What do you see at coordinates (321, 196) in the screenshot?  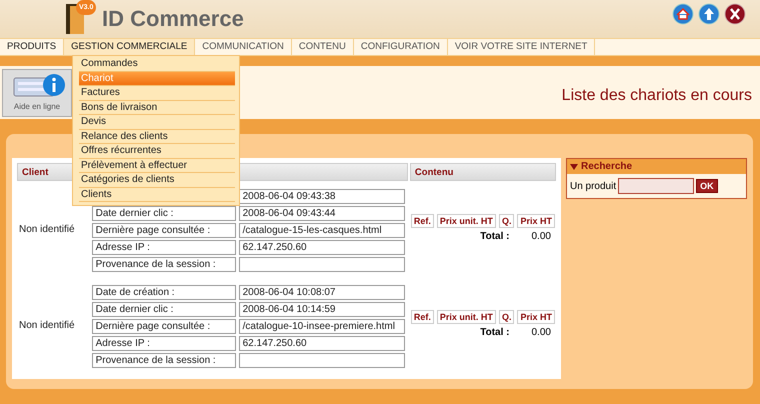 I see `field-value: 2008-06-04 09:43:38` at bounding box center [321, 196].